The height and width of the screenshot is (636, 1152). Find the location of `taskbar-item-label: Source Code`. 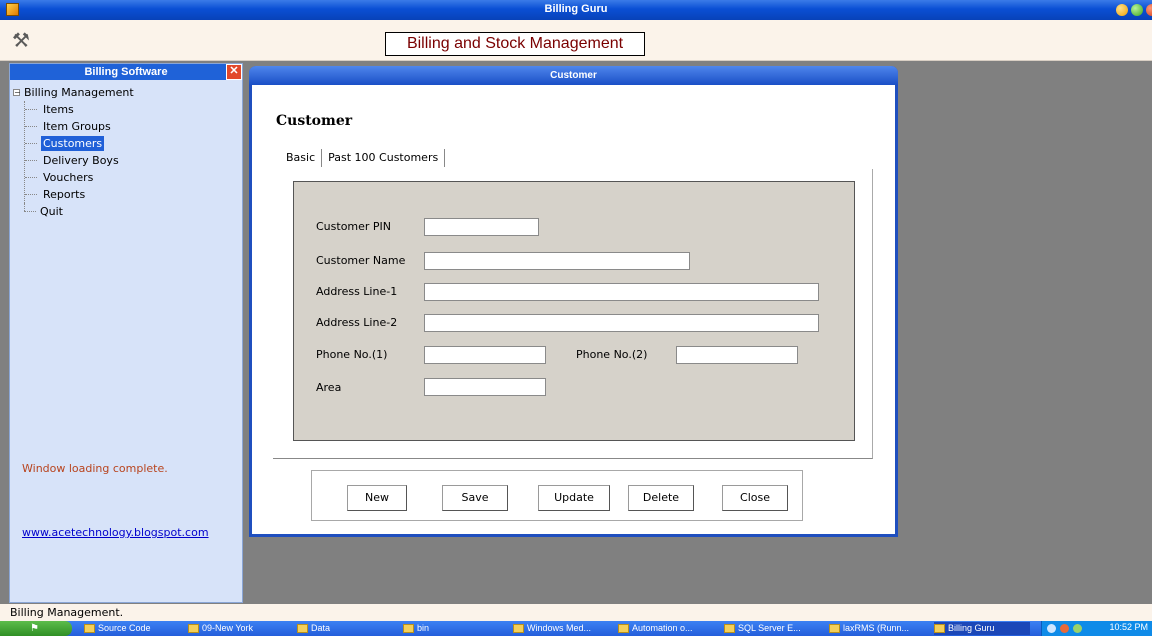

taskbar-item-label: Source Code is located at coordinates (124, 628).